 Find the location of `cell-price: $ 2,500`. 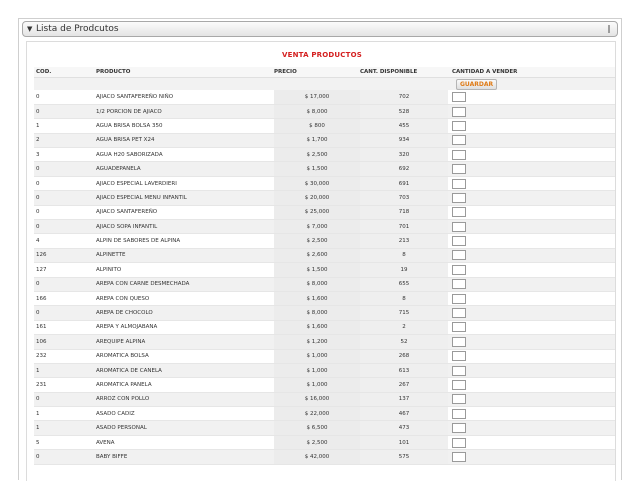

cell-price: $ 2,500 is located at coordinates (317, 155).